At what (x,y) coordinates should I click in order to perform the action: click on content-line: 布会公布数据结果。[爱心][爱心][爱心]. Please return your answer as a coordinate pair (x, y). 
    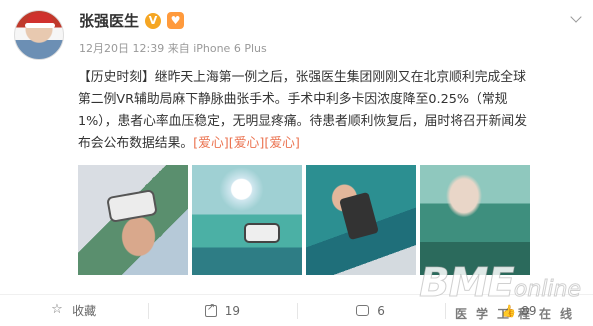
    Looking at the image, I should click on (328, 144).